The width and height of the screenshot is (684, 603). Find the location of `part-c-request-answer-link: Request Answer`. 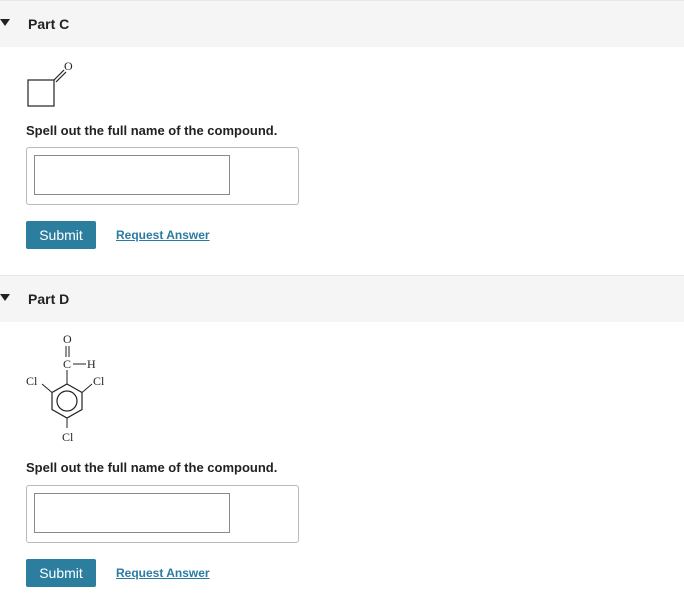

part-c-request-answer-link: Request Answer is located at coordinates (163, 235).